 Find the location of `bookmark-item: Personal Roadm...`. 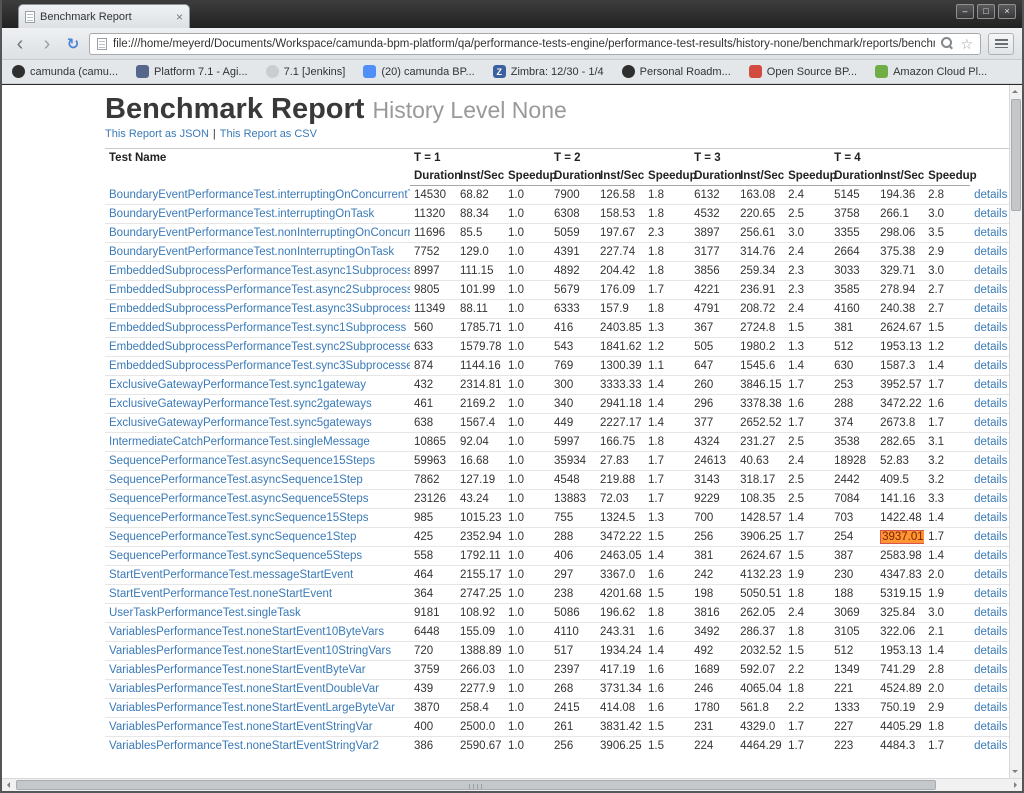

bookmark-item: Personal Roadm... is located at coordinates (676, 71).